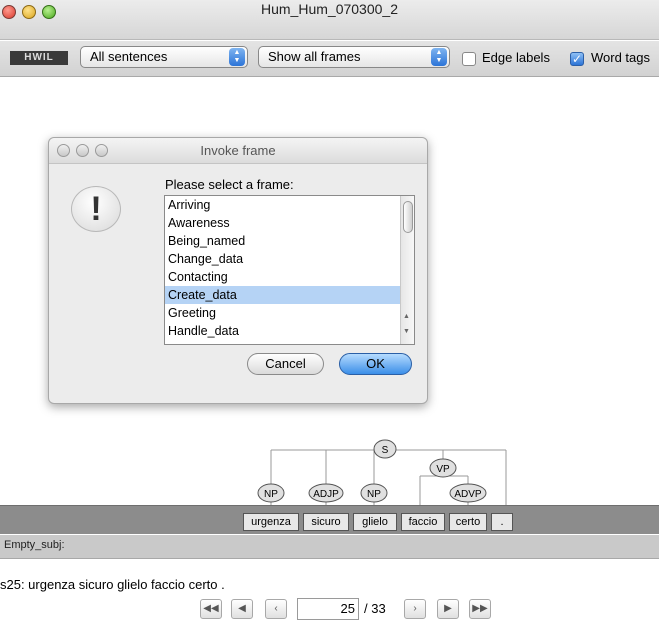 This screenshot has width=659, height=630. I want to click on word-tag-bar: urgenza sicuro glielo faccio certo ., so click(329, 519).